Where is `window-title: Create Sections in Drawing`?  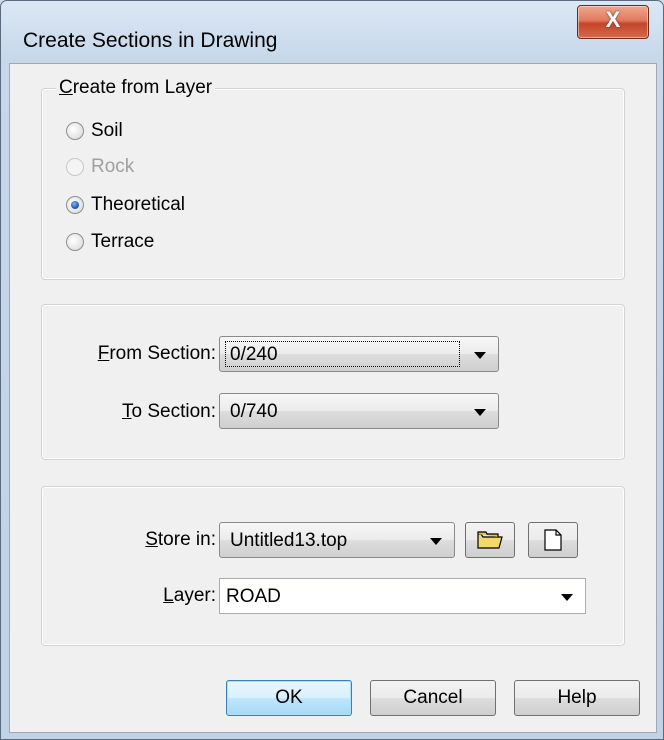 window-title: Create Sections in Drawing is located at coordinates (150, 40).